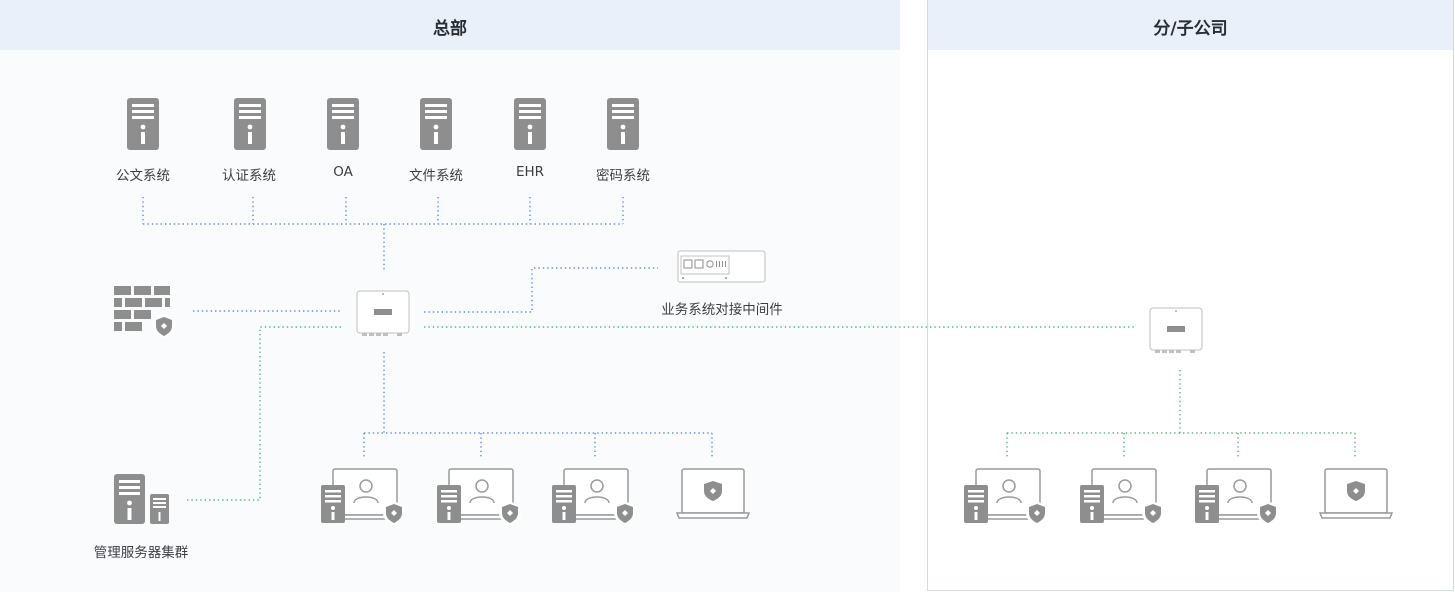 This screenshot has width=1455, height=592. Describe the element at coordinates (722, 267) in the screenshot. I see `middleware-device-icon` at that location.